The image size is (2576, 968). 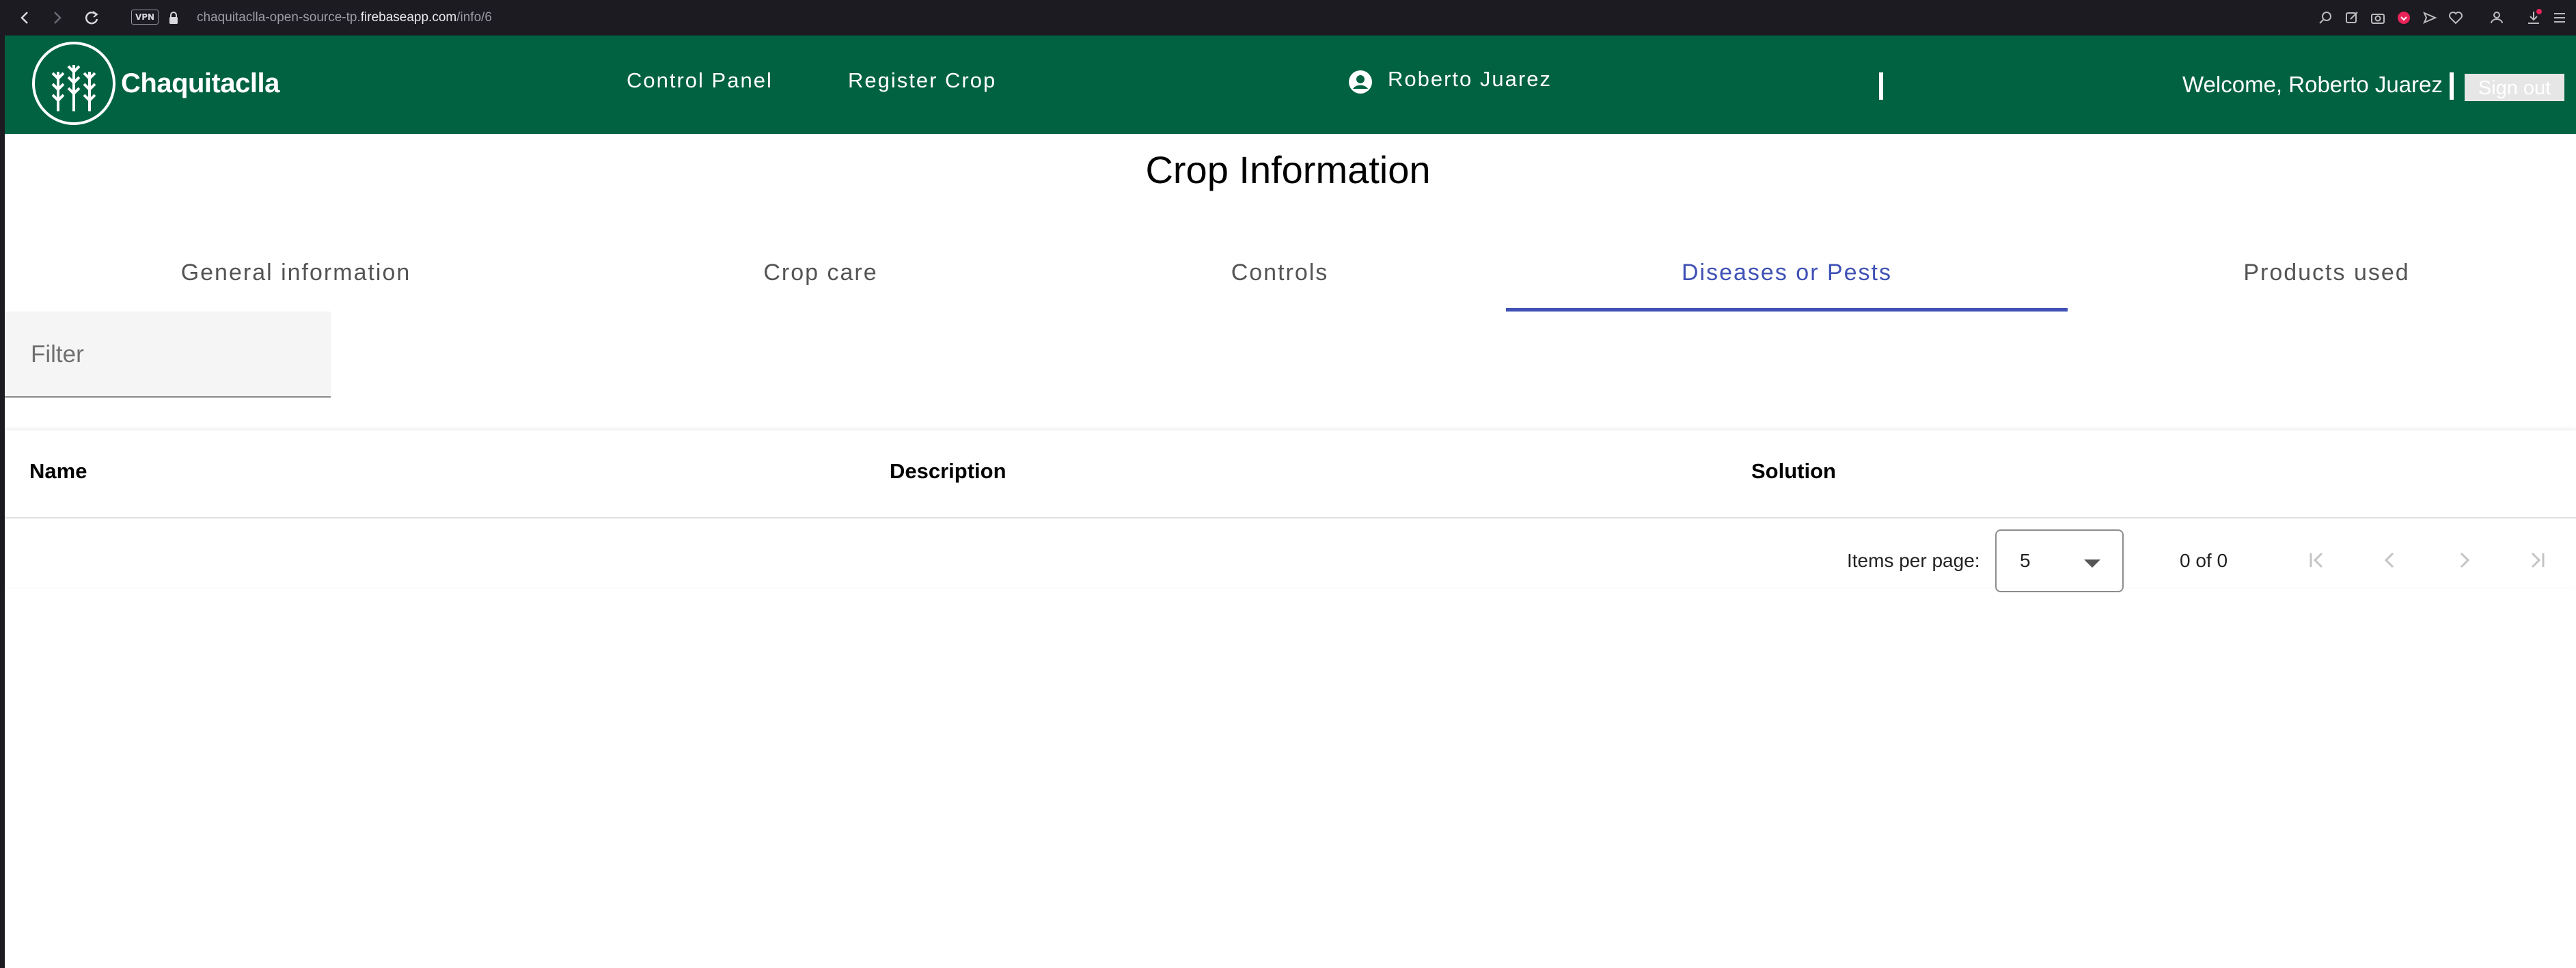 I want to click on back-icon, so click(x=24, y=18).